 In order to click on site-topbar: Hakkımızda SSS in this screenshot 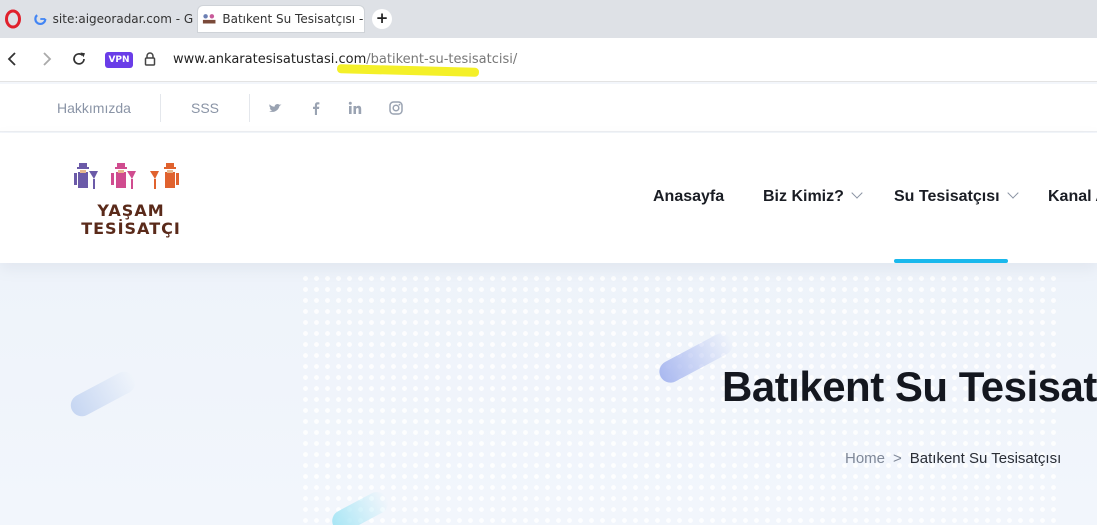, I will do `click(548, 108)`.